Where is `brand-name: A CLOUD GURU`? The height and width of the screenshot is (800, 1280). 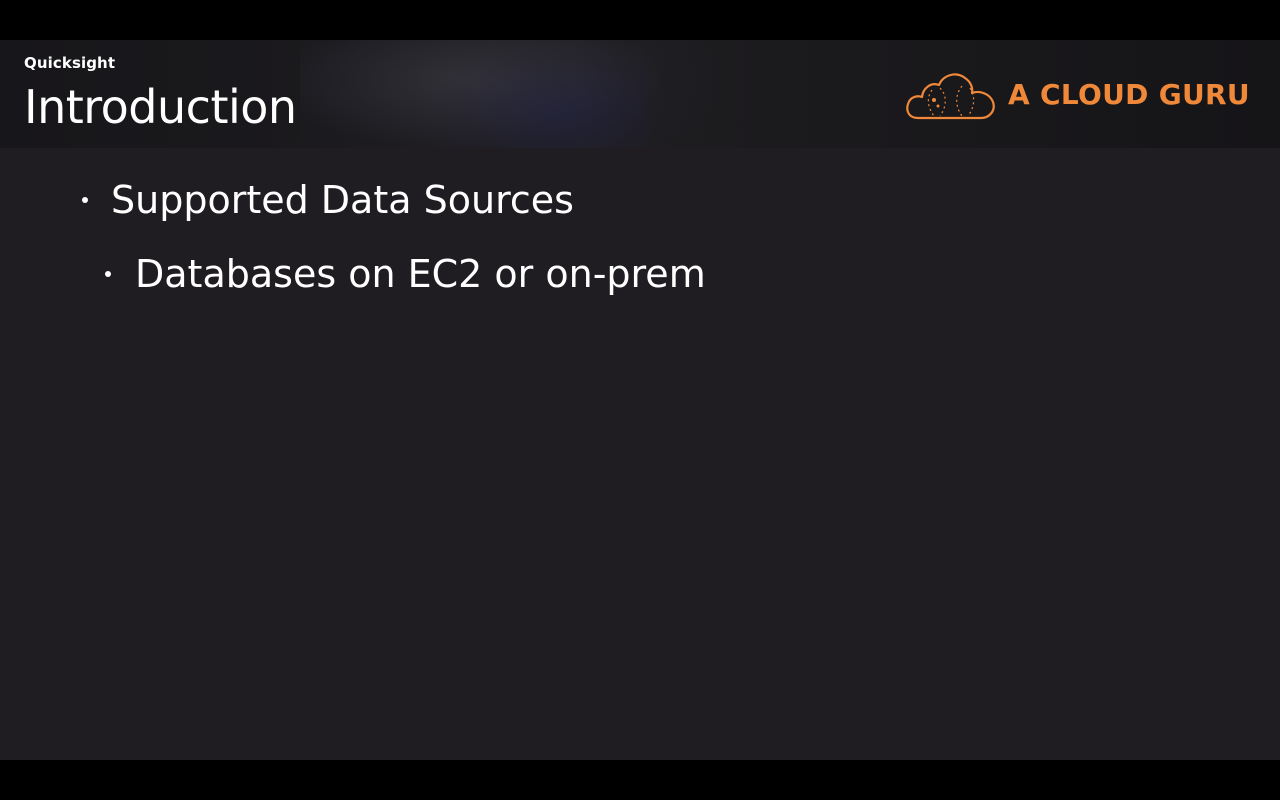
brand-name: A CLOUD GURU is located at coordinates (1129, 94).